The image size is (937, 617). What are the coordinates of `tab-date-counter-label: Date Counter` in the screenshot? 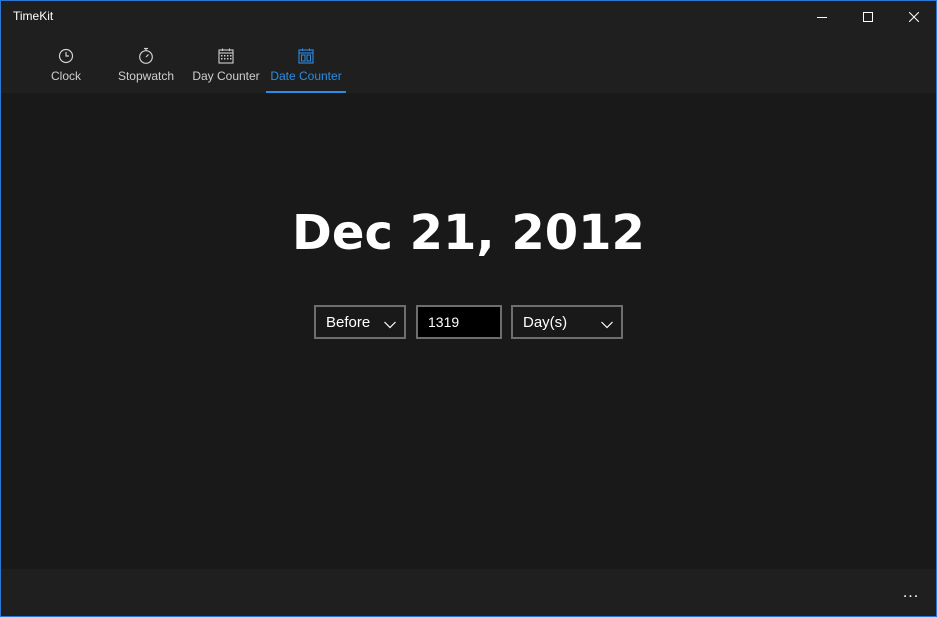 It's located at (306, 76).